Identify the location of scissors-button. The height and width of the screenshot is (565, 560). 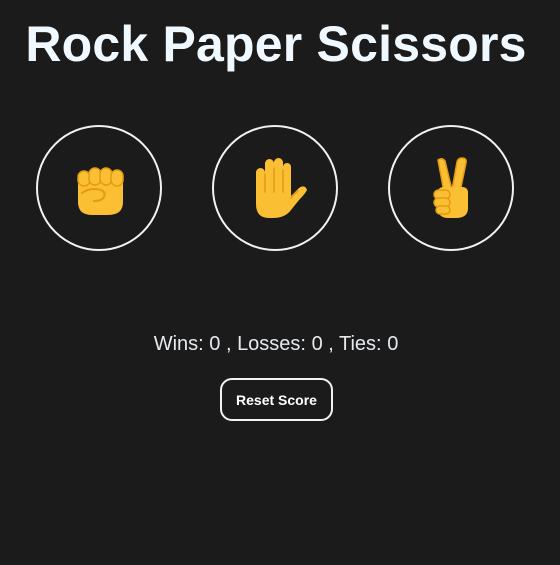
(451, 188).